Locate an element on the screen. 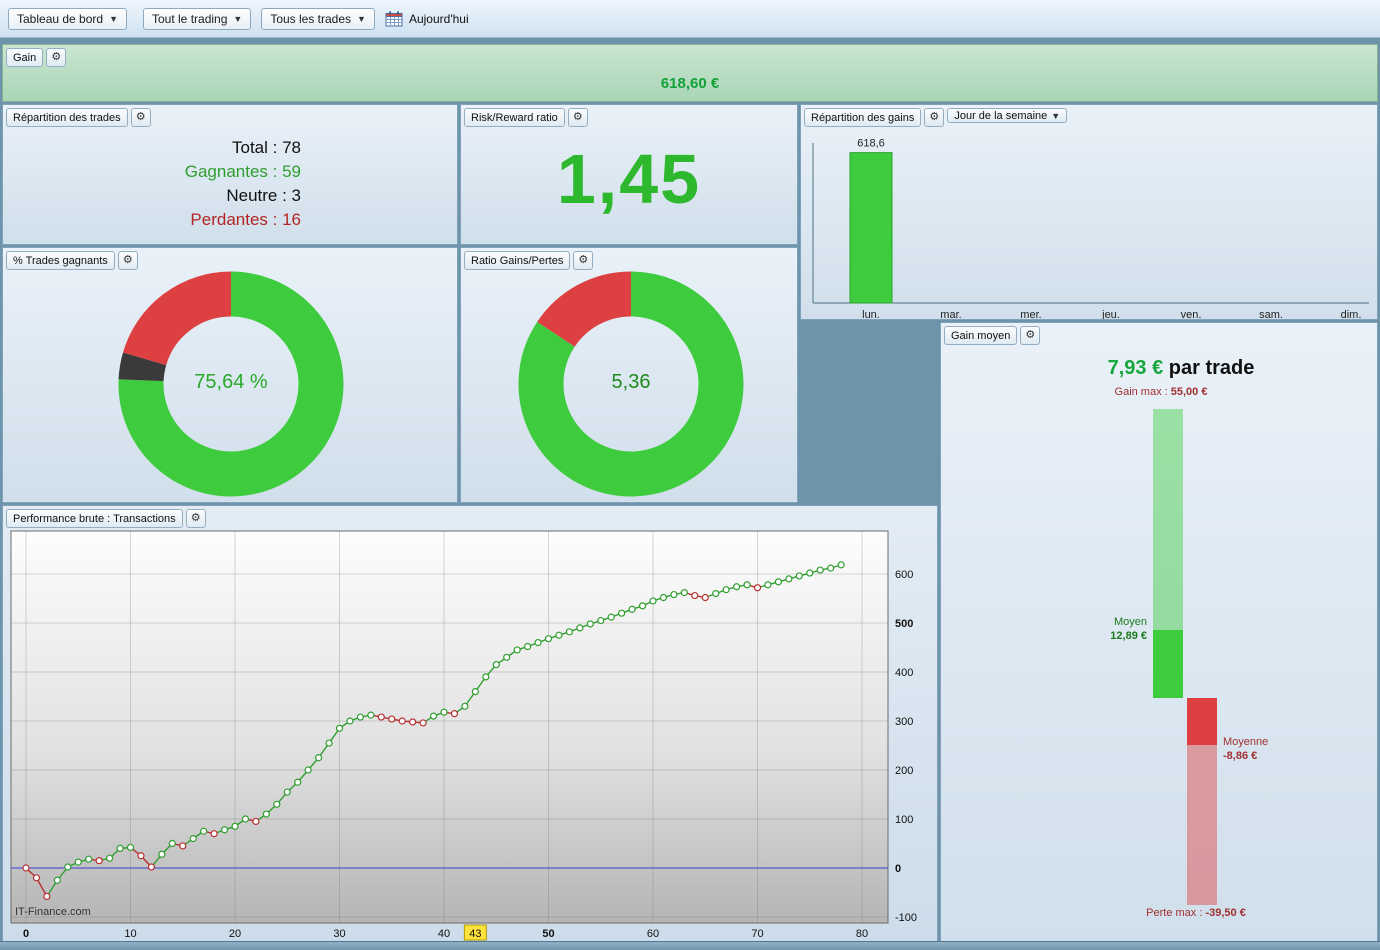 This screenshot has height=950, width=1380. svg-text: 50 is located at coordinates (548, 934).